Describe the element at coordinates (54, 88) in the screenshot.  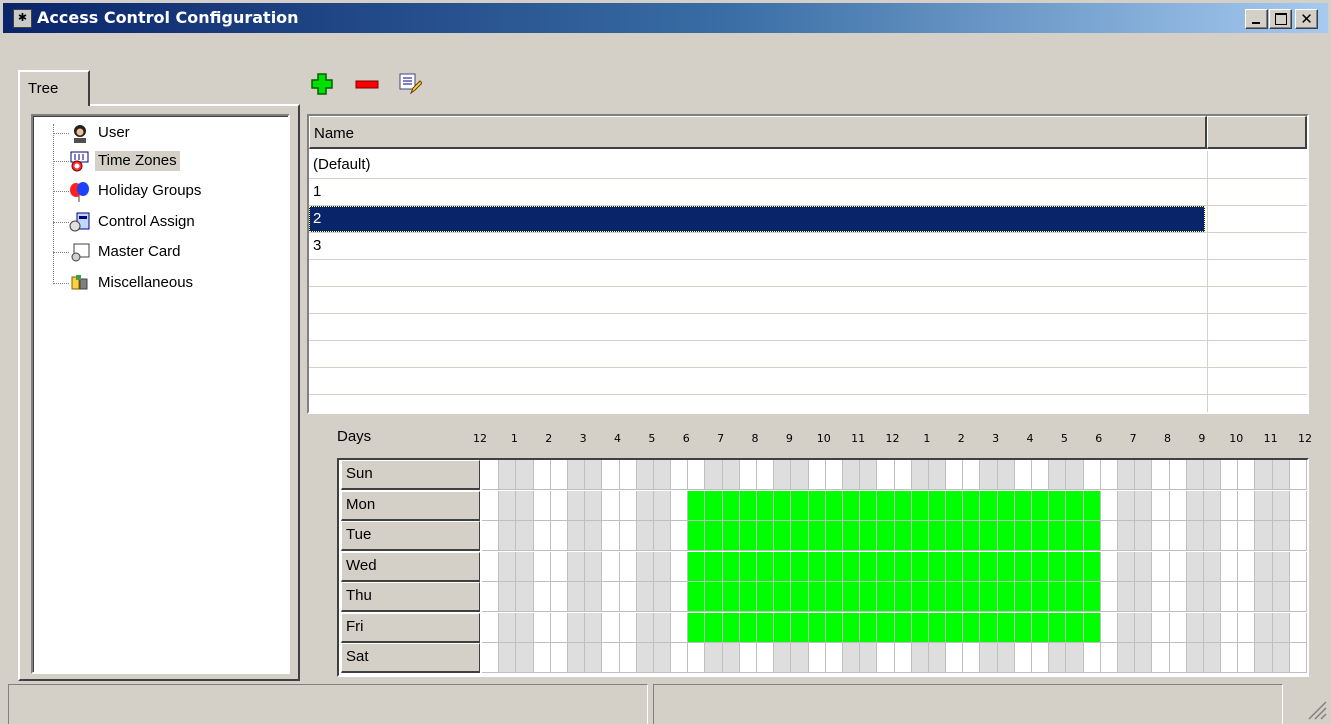
I see `tab-tree: Tree` at that location.